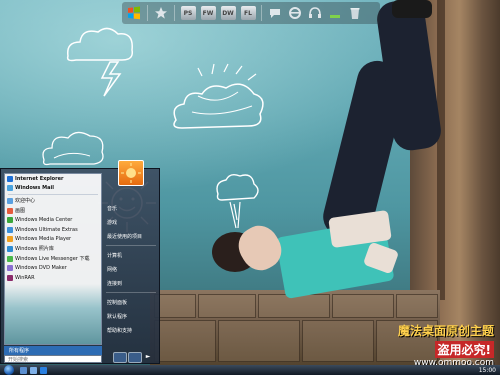 The width and height of the screenshot is (500, 375). I want to click on start-right-label: 网络, so click(112, 269).